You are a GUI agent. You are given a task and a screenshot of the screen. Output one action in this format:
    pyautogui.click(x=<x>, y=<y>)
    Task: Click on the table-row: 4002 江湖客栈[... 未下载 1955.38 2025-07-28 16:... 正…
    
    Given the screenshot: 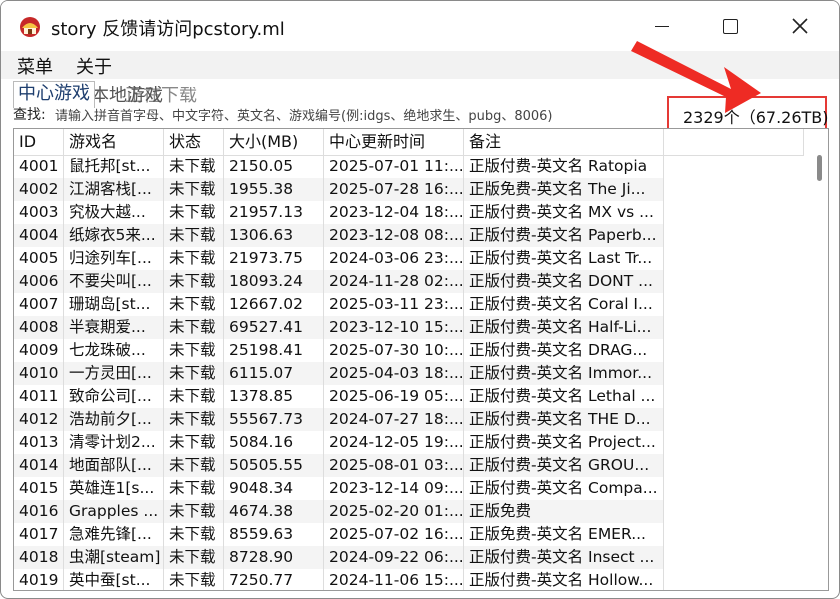 What is the action you would take?
    pyautogui.click(x=339, y=189)
    